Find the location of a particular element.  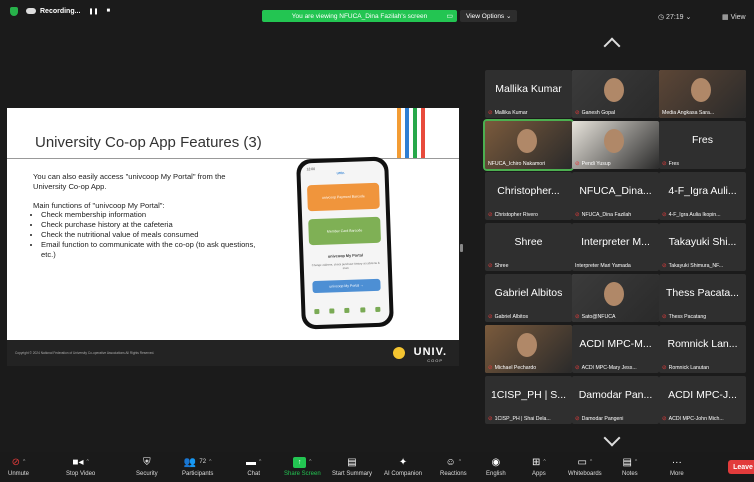

participant-name: NFUCA_Ichiro Nakamori is located at coordinates (517, 164).